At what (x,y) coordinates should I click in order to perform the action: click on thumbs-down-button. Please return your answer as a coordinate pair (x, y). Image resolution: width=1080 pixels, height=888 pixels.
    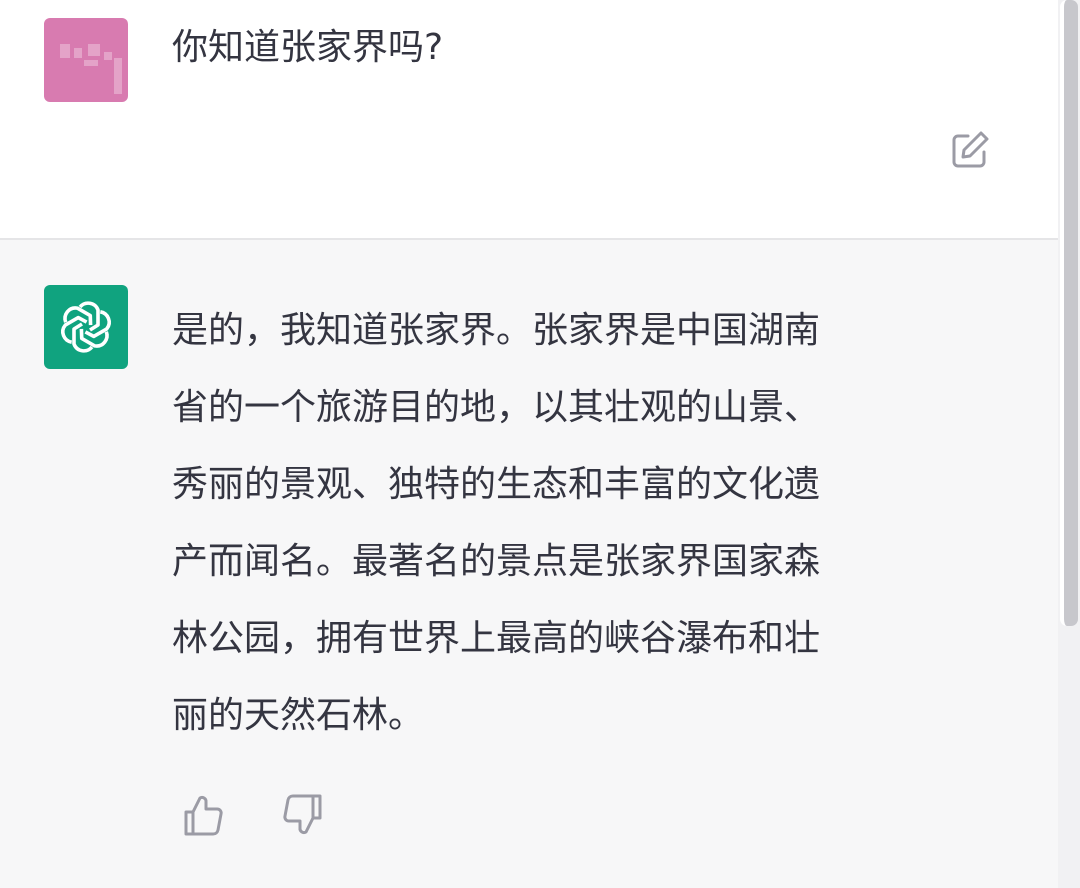
    Looking at the image, I should click on (303, 815).